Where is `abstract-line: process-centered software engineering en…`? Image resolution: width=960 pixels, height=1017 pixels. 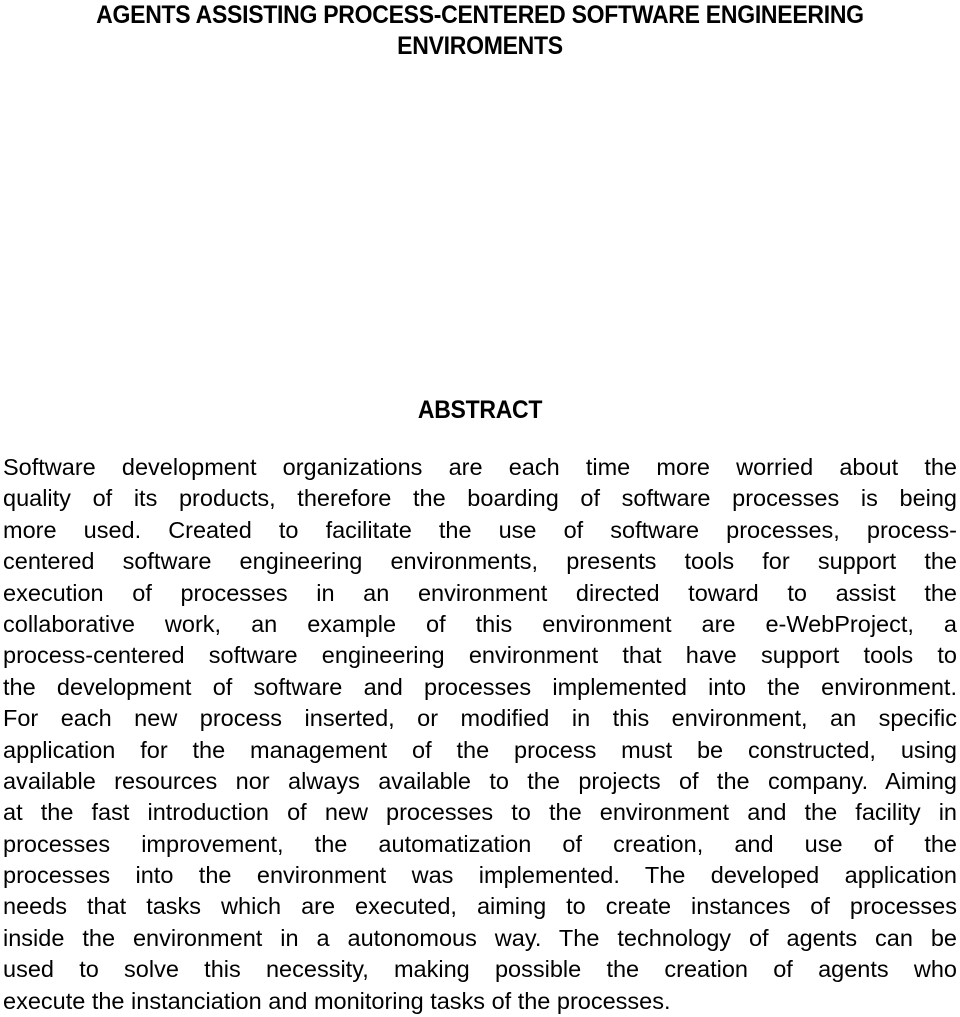 abstract-line: process-centered software engineering en… is located at coordinates (480, 655).